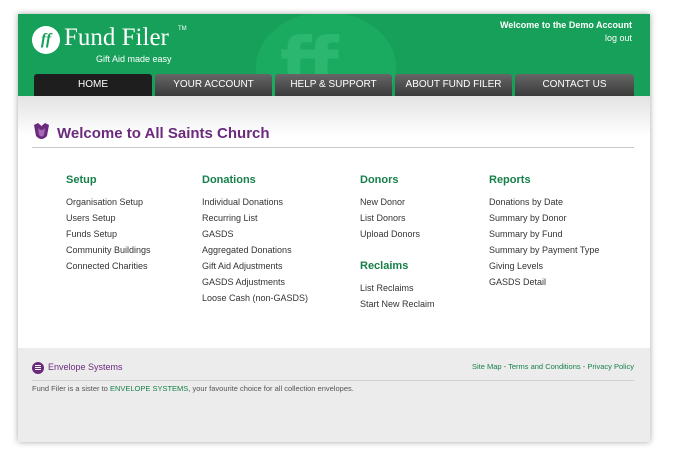 The width and height of the screenshot is (675, 468). What do you see at coordinates (487, 366) in the screenshot?
I see `site-map-link: Site Map` at bounding box center [487, 366].